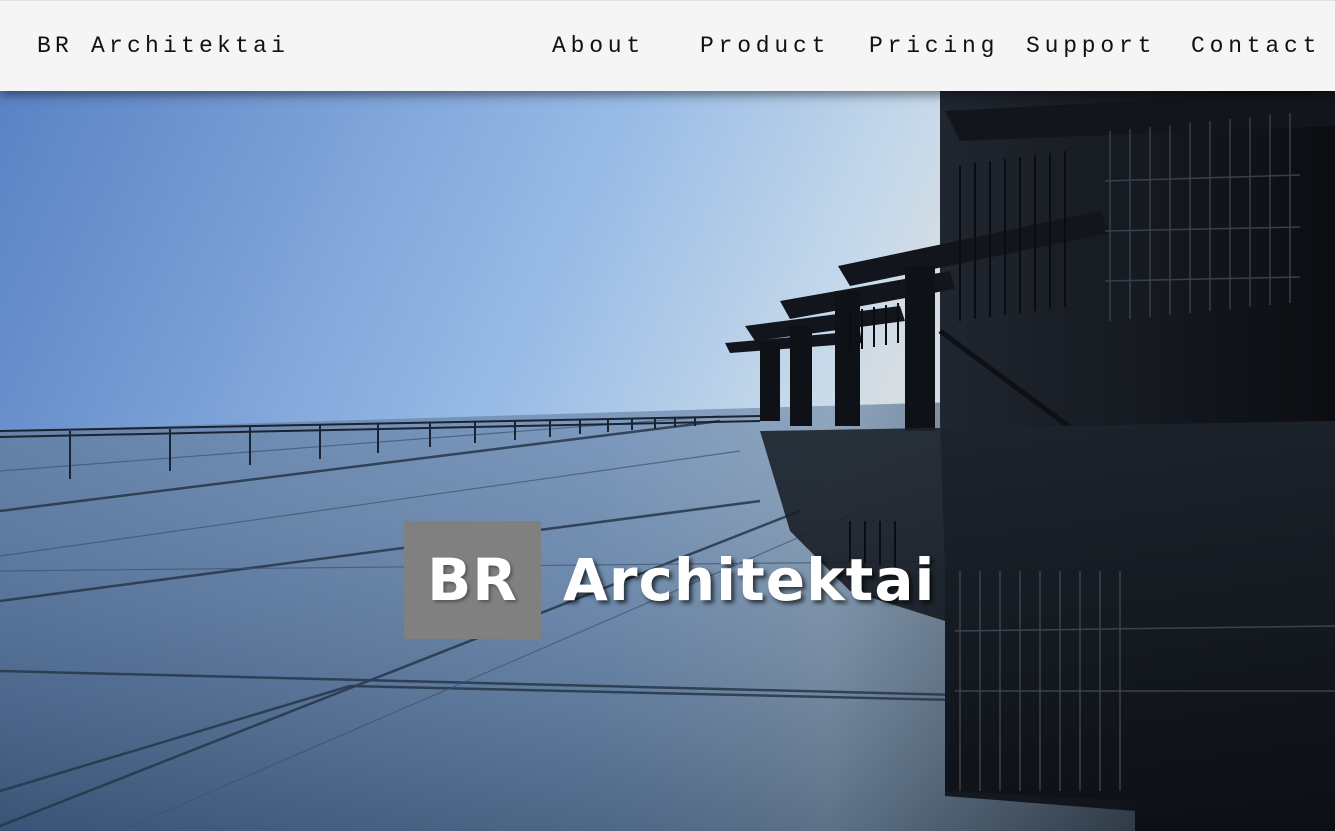 Image resolution: width=1335 pixels, height=831 pixels. I want to click on hero-title: BR Architektai, so click(669, 580).